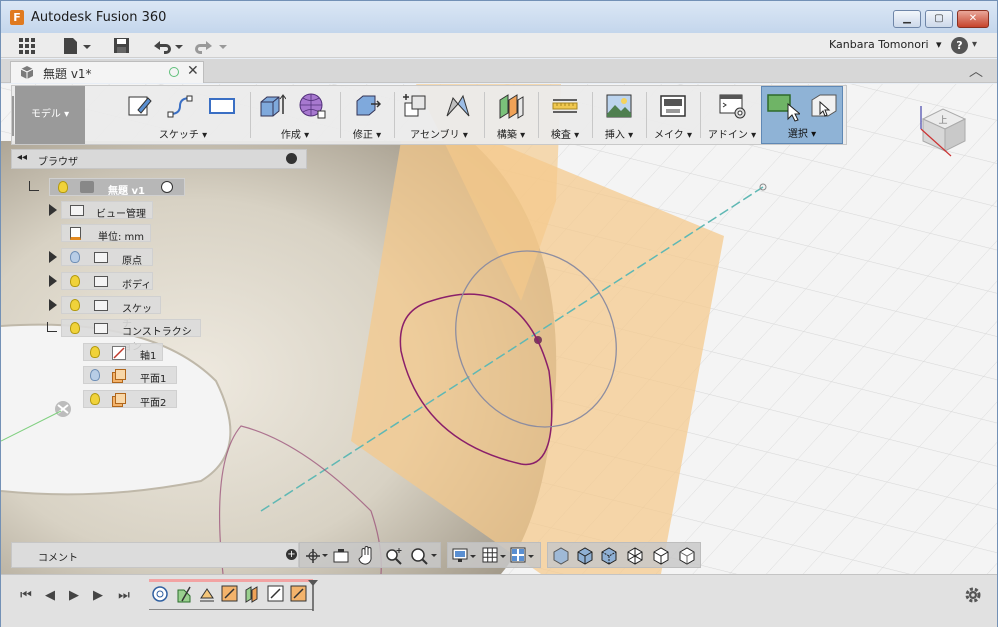  What do you see at coordinates (885, 44) in the screenshot?
I see `user-menu: Kanbara Tomonori ▾` at bounding box center [885, 44].